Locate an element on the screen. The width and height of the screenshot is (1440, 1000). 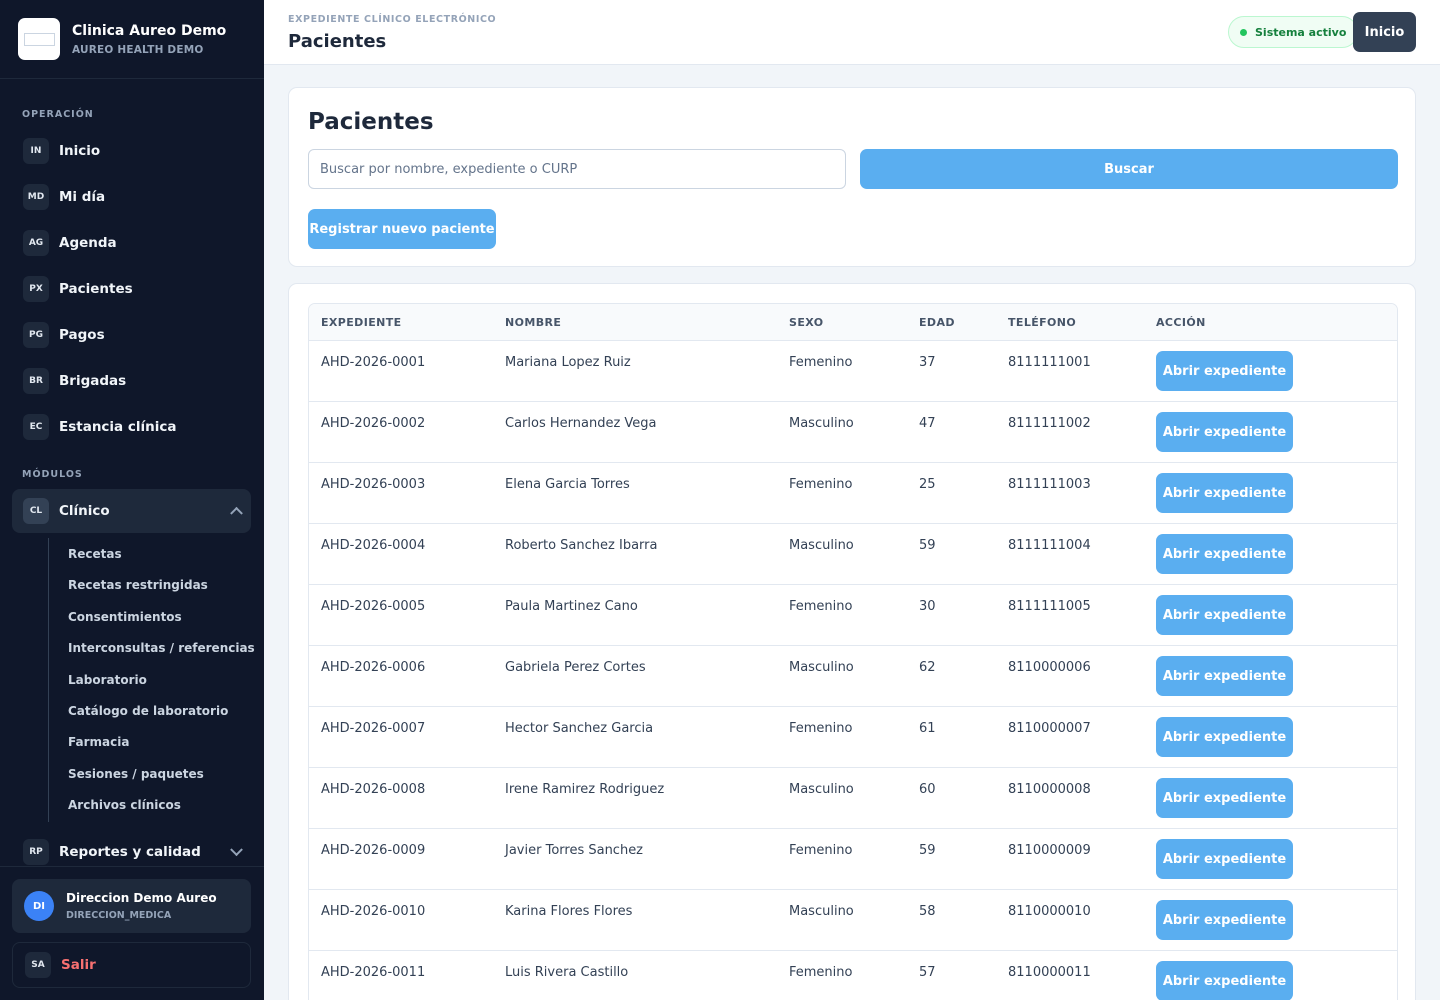
column-header-sexo: SEXO is located at coordinates (806, 322).